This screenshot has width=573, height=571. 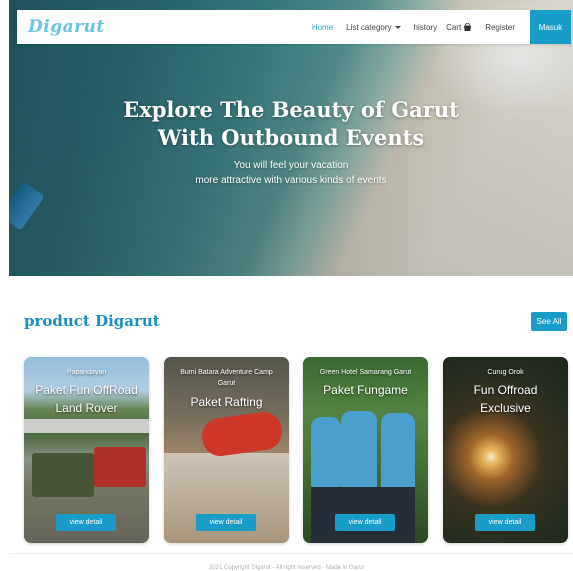 What do you see at coordinates (369, 27) in the screenshot?
I see `nav-list-category-label: List category` at bounding box center [369, 27].